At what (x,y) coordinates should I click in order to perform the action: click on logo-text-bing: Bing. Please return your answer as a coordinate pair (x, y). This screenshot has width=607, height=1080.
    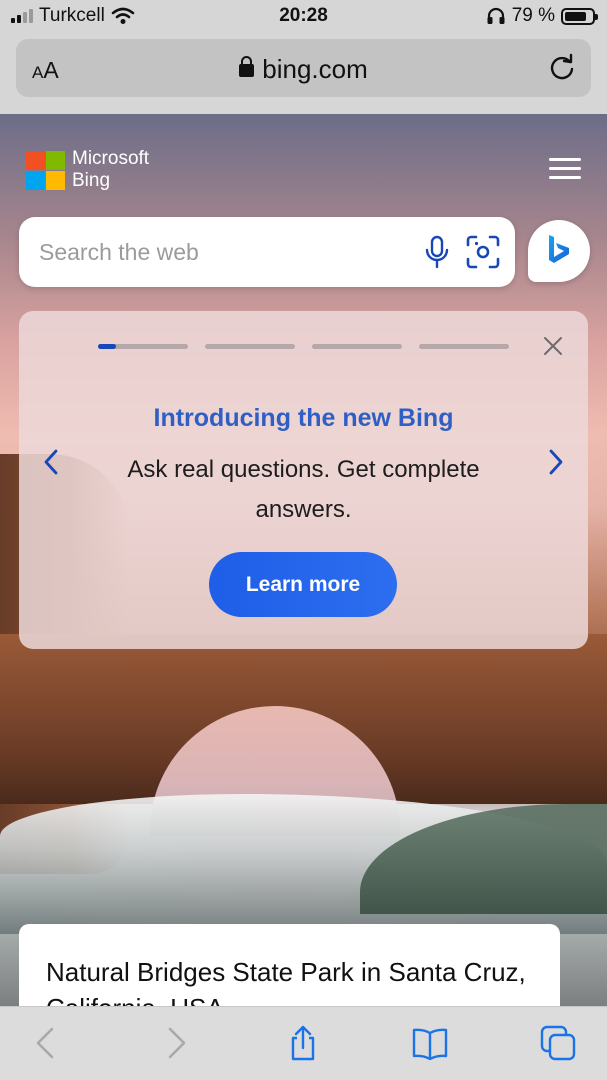
    Looking at the image, I should click on (91, 180).